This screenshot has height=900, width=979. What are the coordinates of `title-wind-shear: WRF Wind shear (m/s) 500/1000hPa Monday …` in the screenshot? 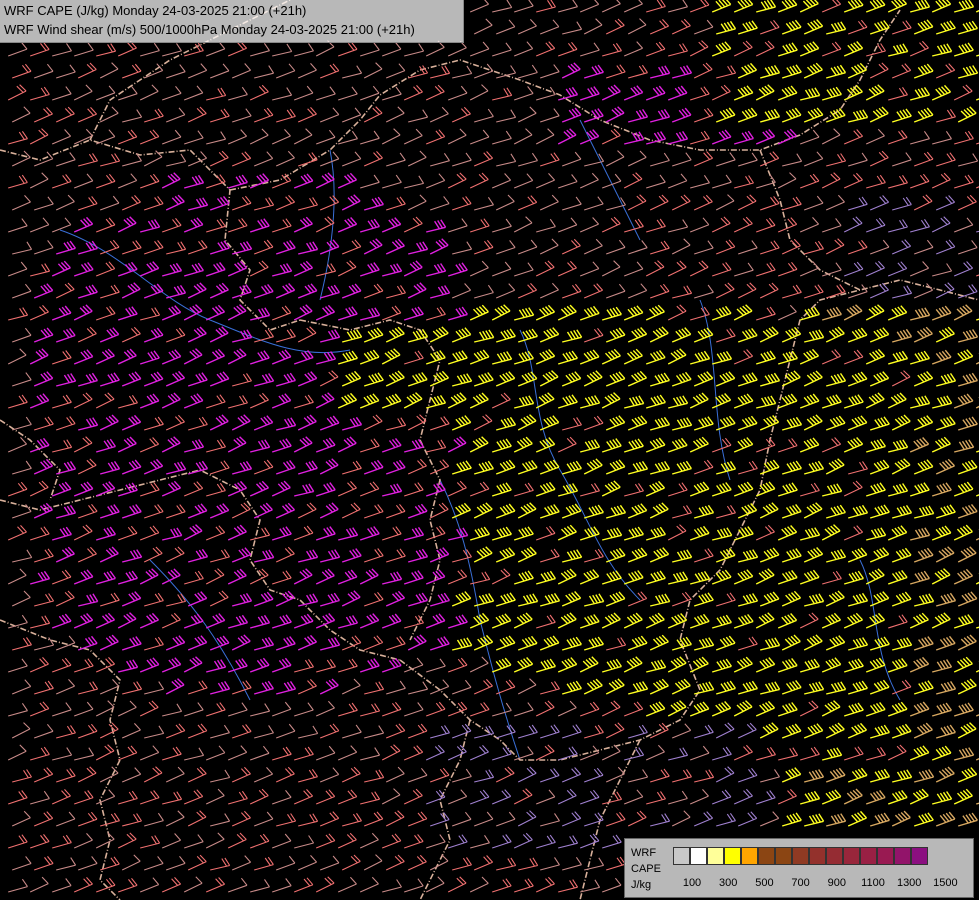 It's located at (209, 29).